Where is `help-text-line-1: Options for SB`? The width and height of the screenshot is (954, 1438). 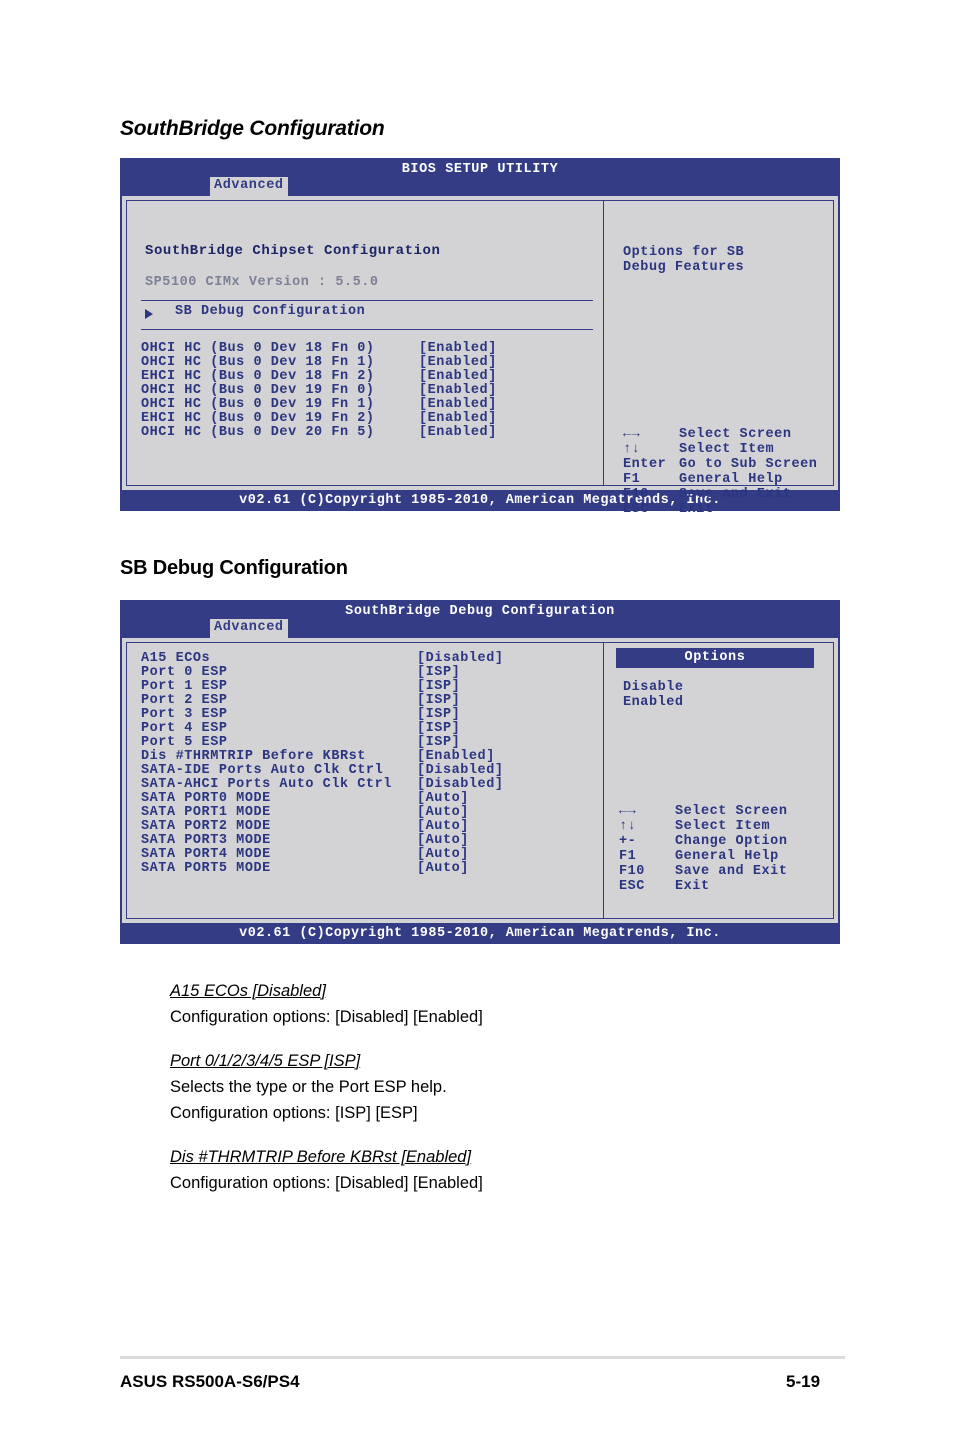
help-text-line-1: Options for SB is located at coordinates (684, 252).